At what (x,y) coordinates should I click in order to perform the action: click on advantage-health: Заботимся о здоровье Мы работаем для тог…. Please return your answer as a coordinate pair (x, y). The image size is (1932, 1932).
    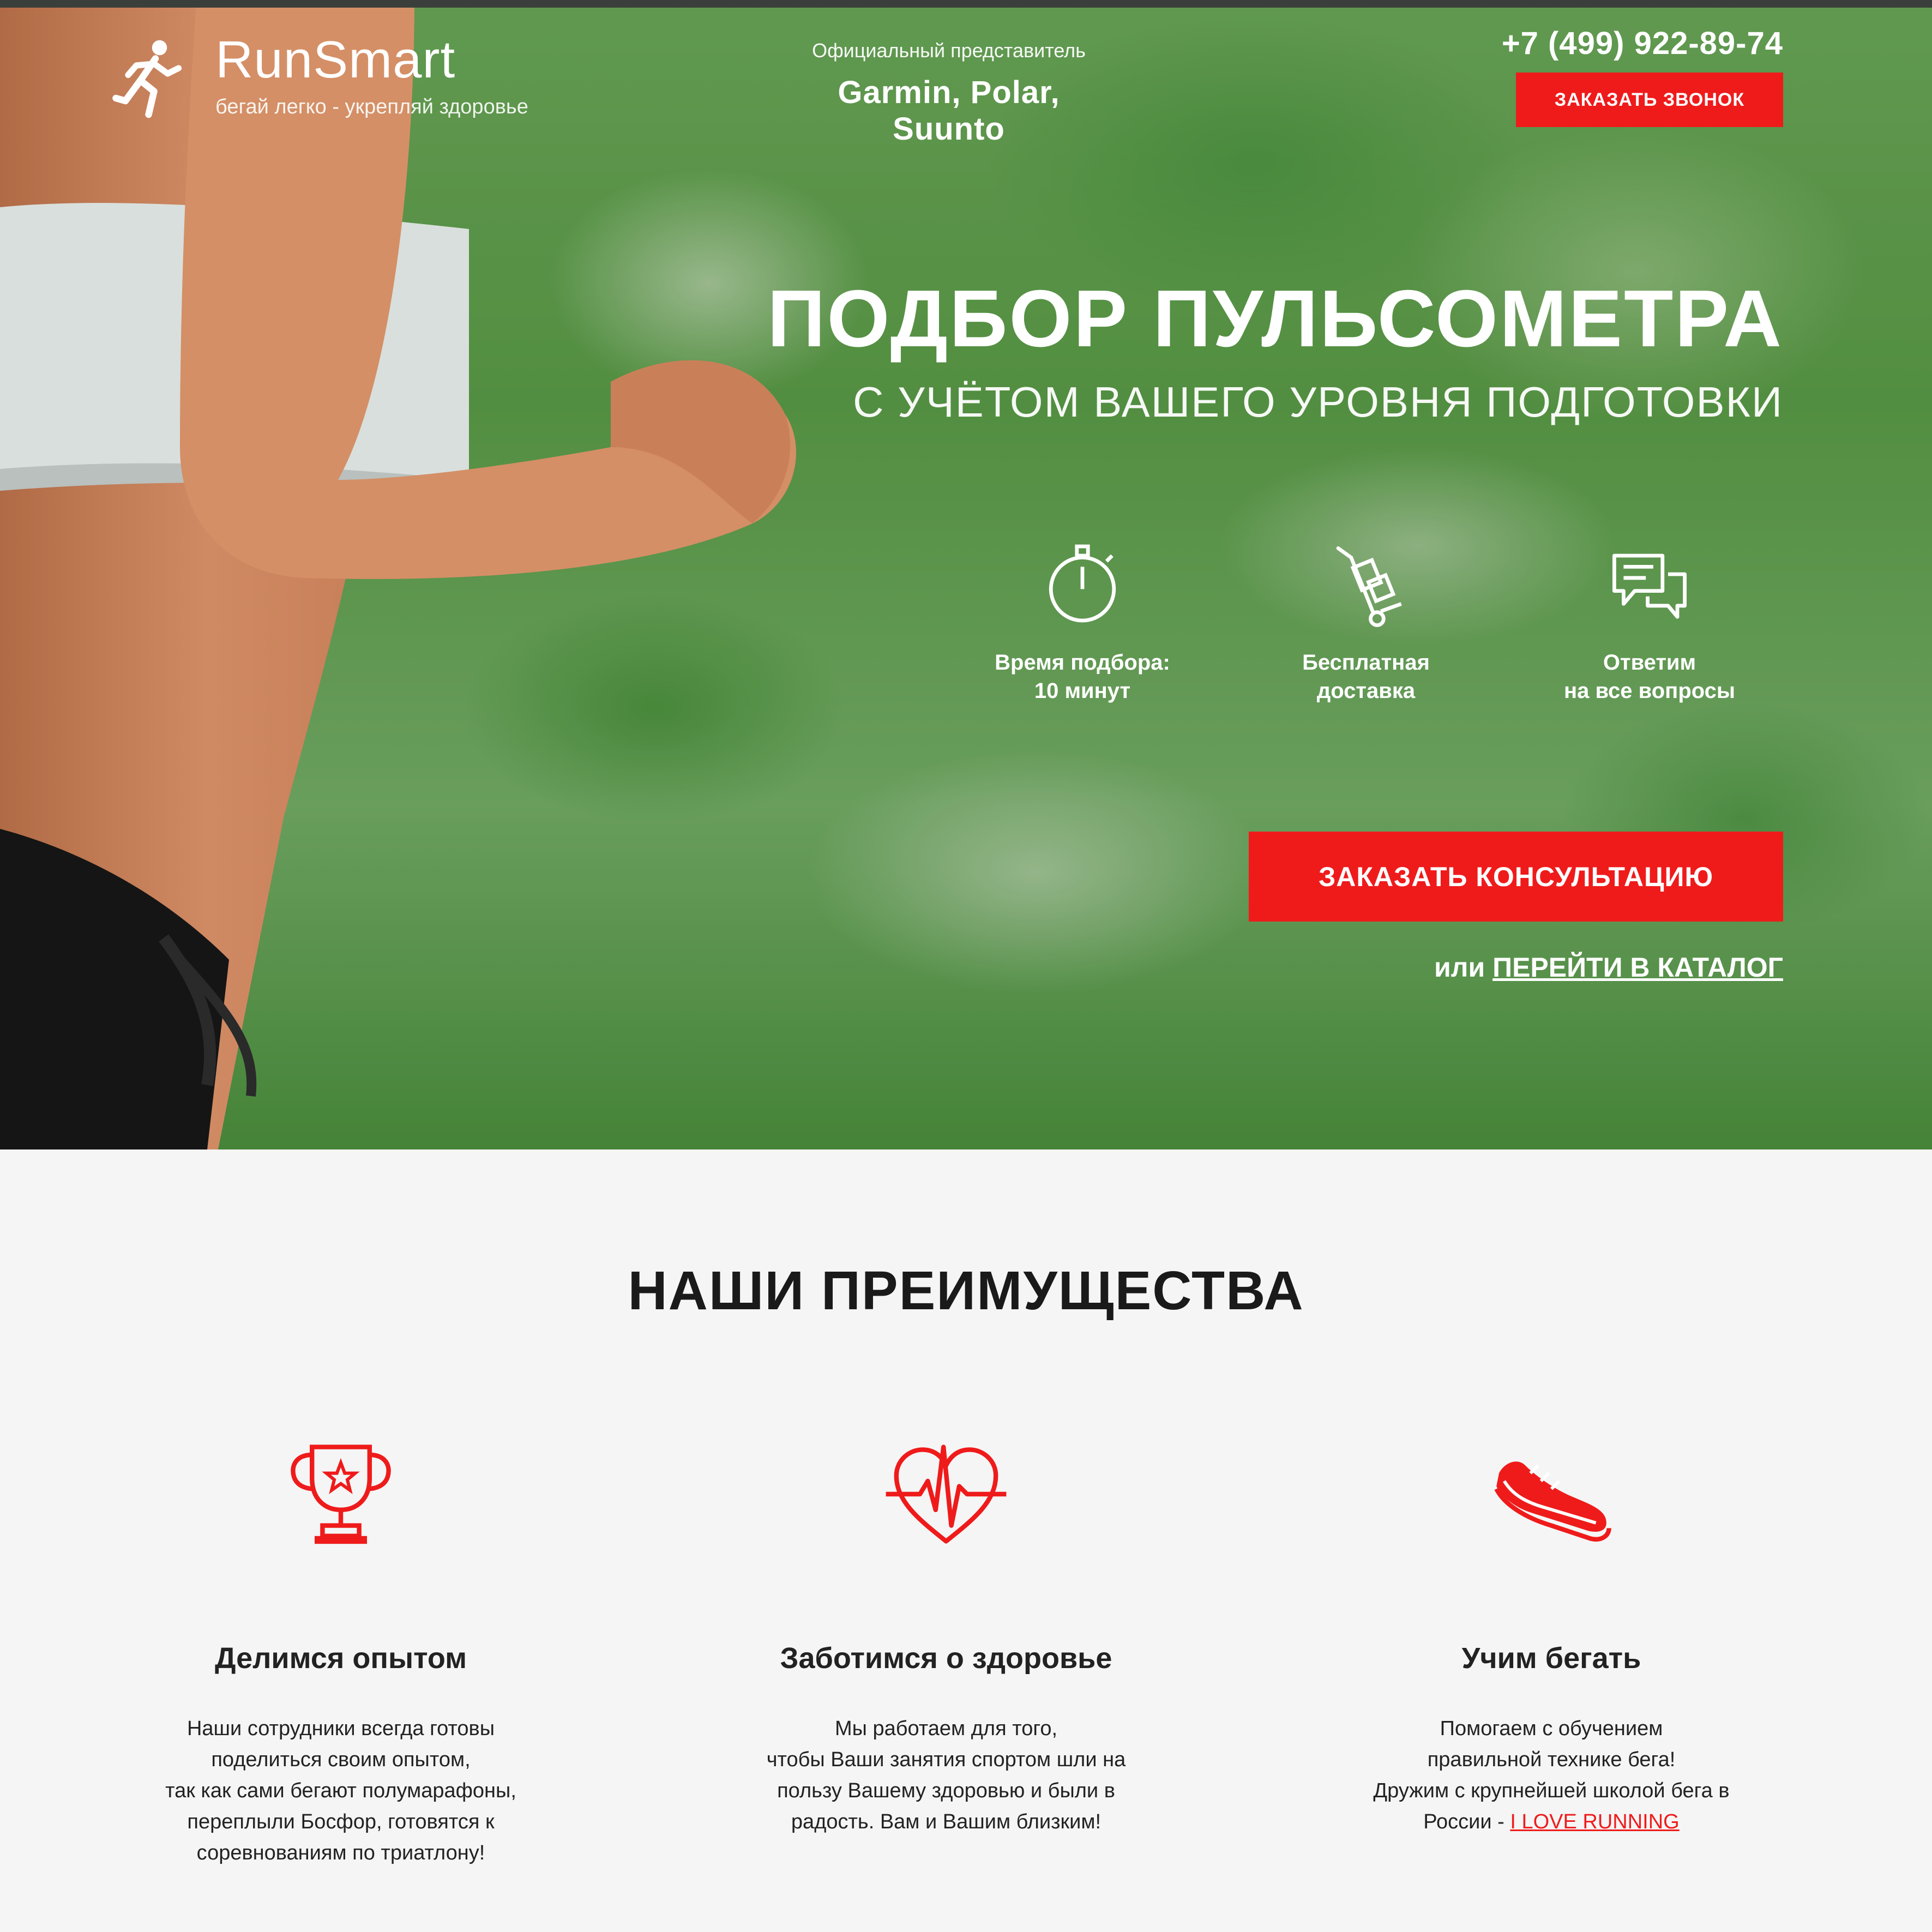
    Looking at the image, I should click on (946, 1633).